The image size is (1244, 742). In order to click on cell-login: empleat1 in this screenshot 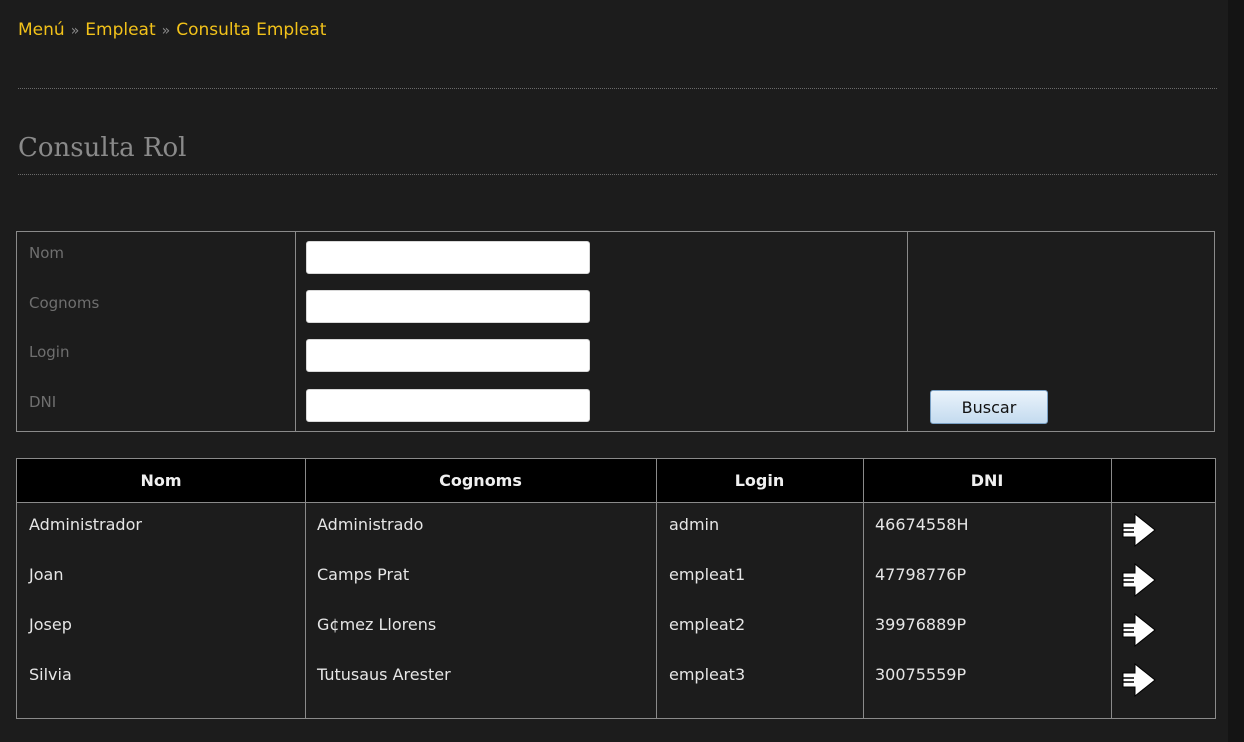, I will do `click(707, 574)`.